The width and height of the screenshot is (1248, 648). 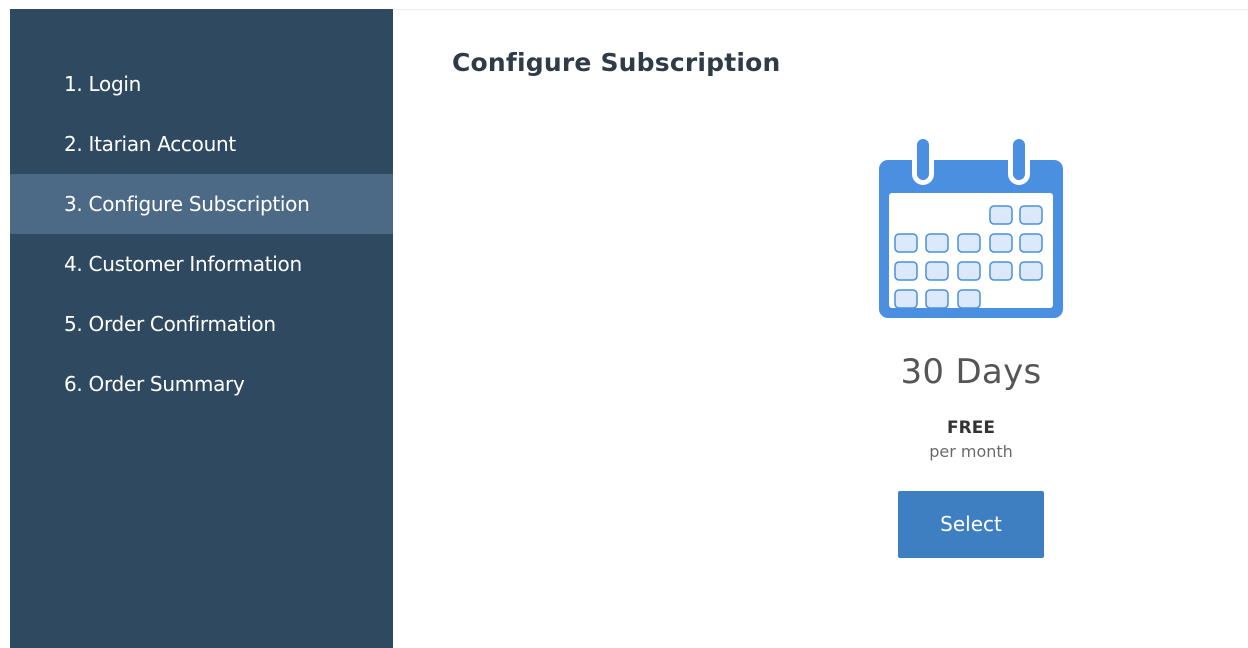 I want to click on sidebar-item-configure-subscription: 3. Configure Subscription, so click(x=201, y=204).